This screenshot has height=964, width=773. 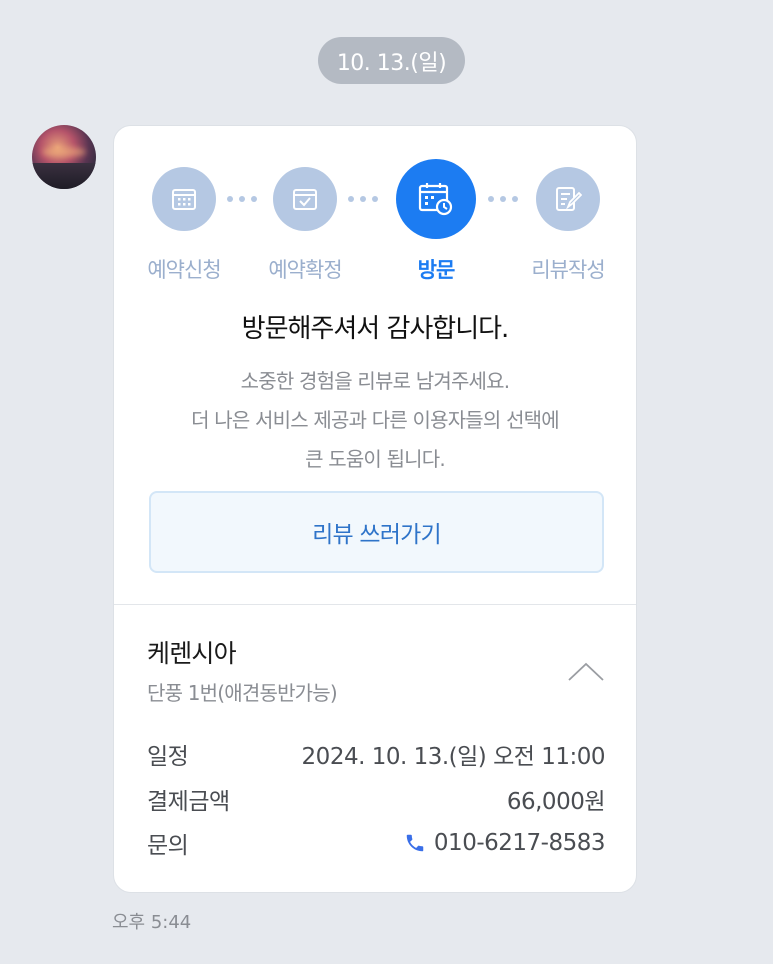 I want to click on contact-phone-number: 010-6217-8583, so click(x=519, y=843).